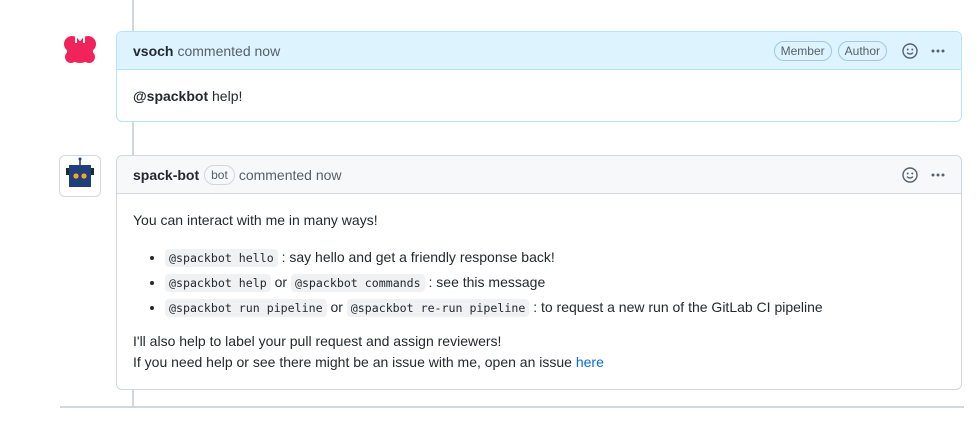 This screenshot has width=977, height=425. What do you see at coordinates (590, 362) in the screenshot?
I see `open-issue-link: here` at bounding box center [590, 362].